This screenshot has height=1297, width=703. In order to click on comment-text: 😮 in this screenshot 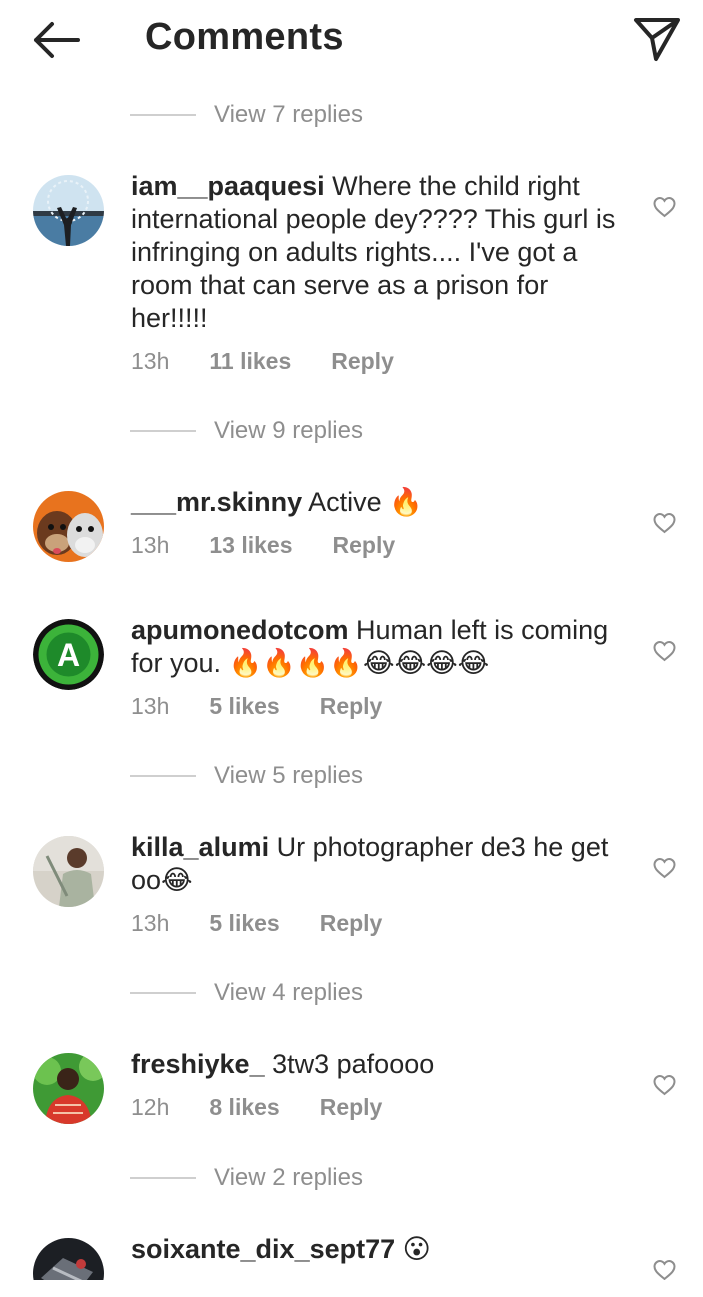, I will do `click(416, 1249)`.